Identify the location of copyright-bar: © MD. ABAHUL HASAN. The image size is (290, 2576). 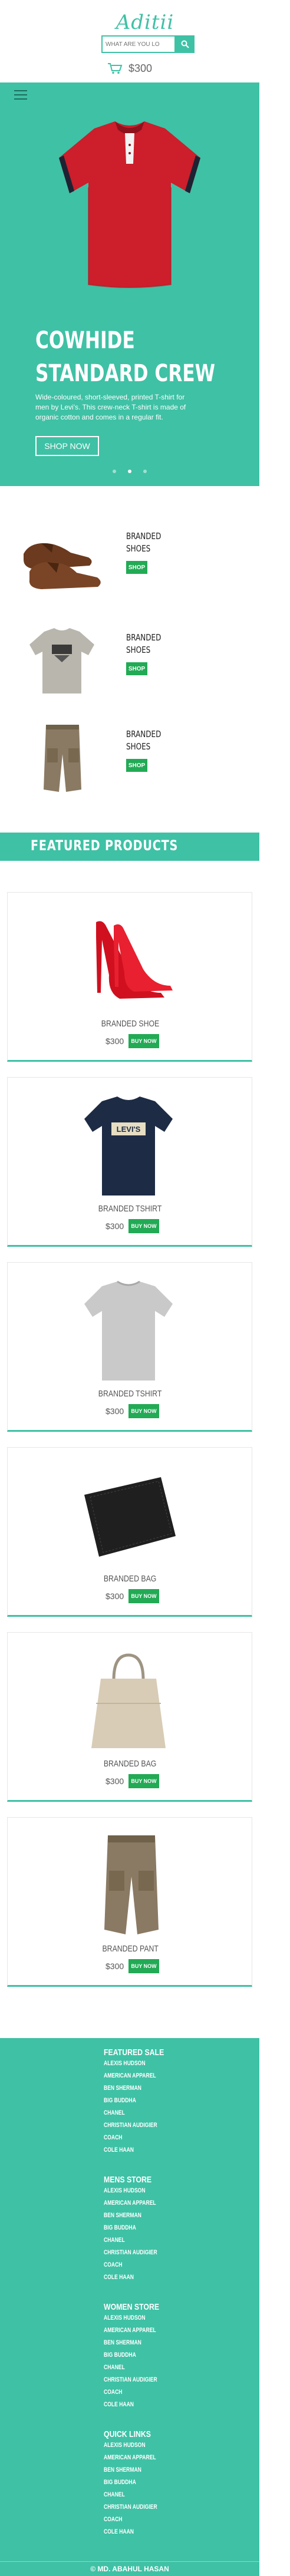
(130, 2569).